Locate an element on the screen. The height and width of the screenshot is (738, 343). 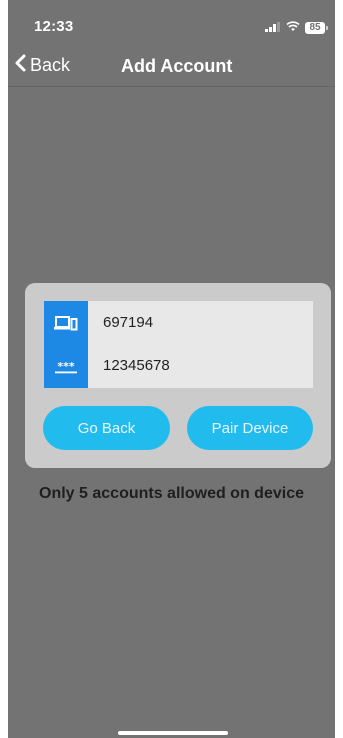
chevron-left-icon is located at coordinates (20, 65).